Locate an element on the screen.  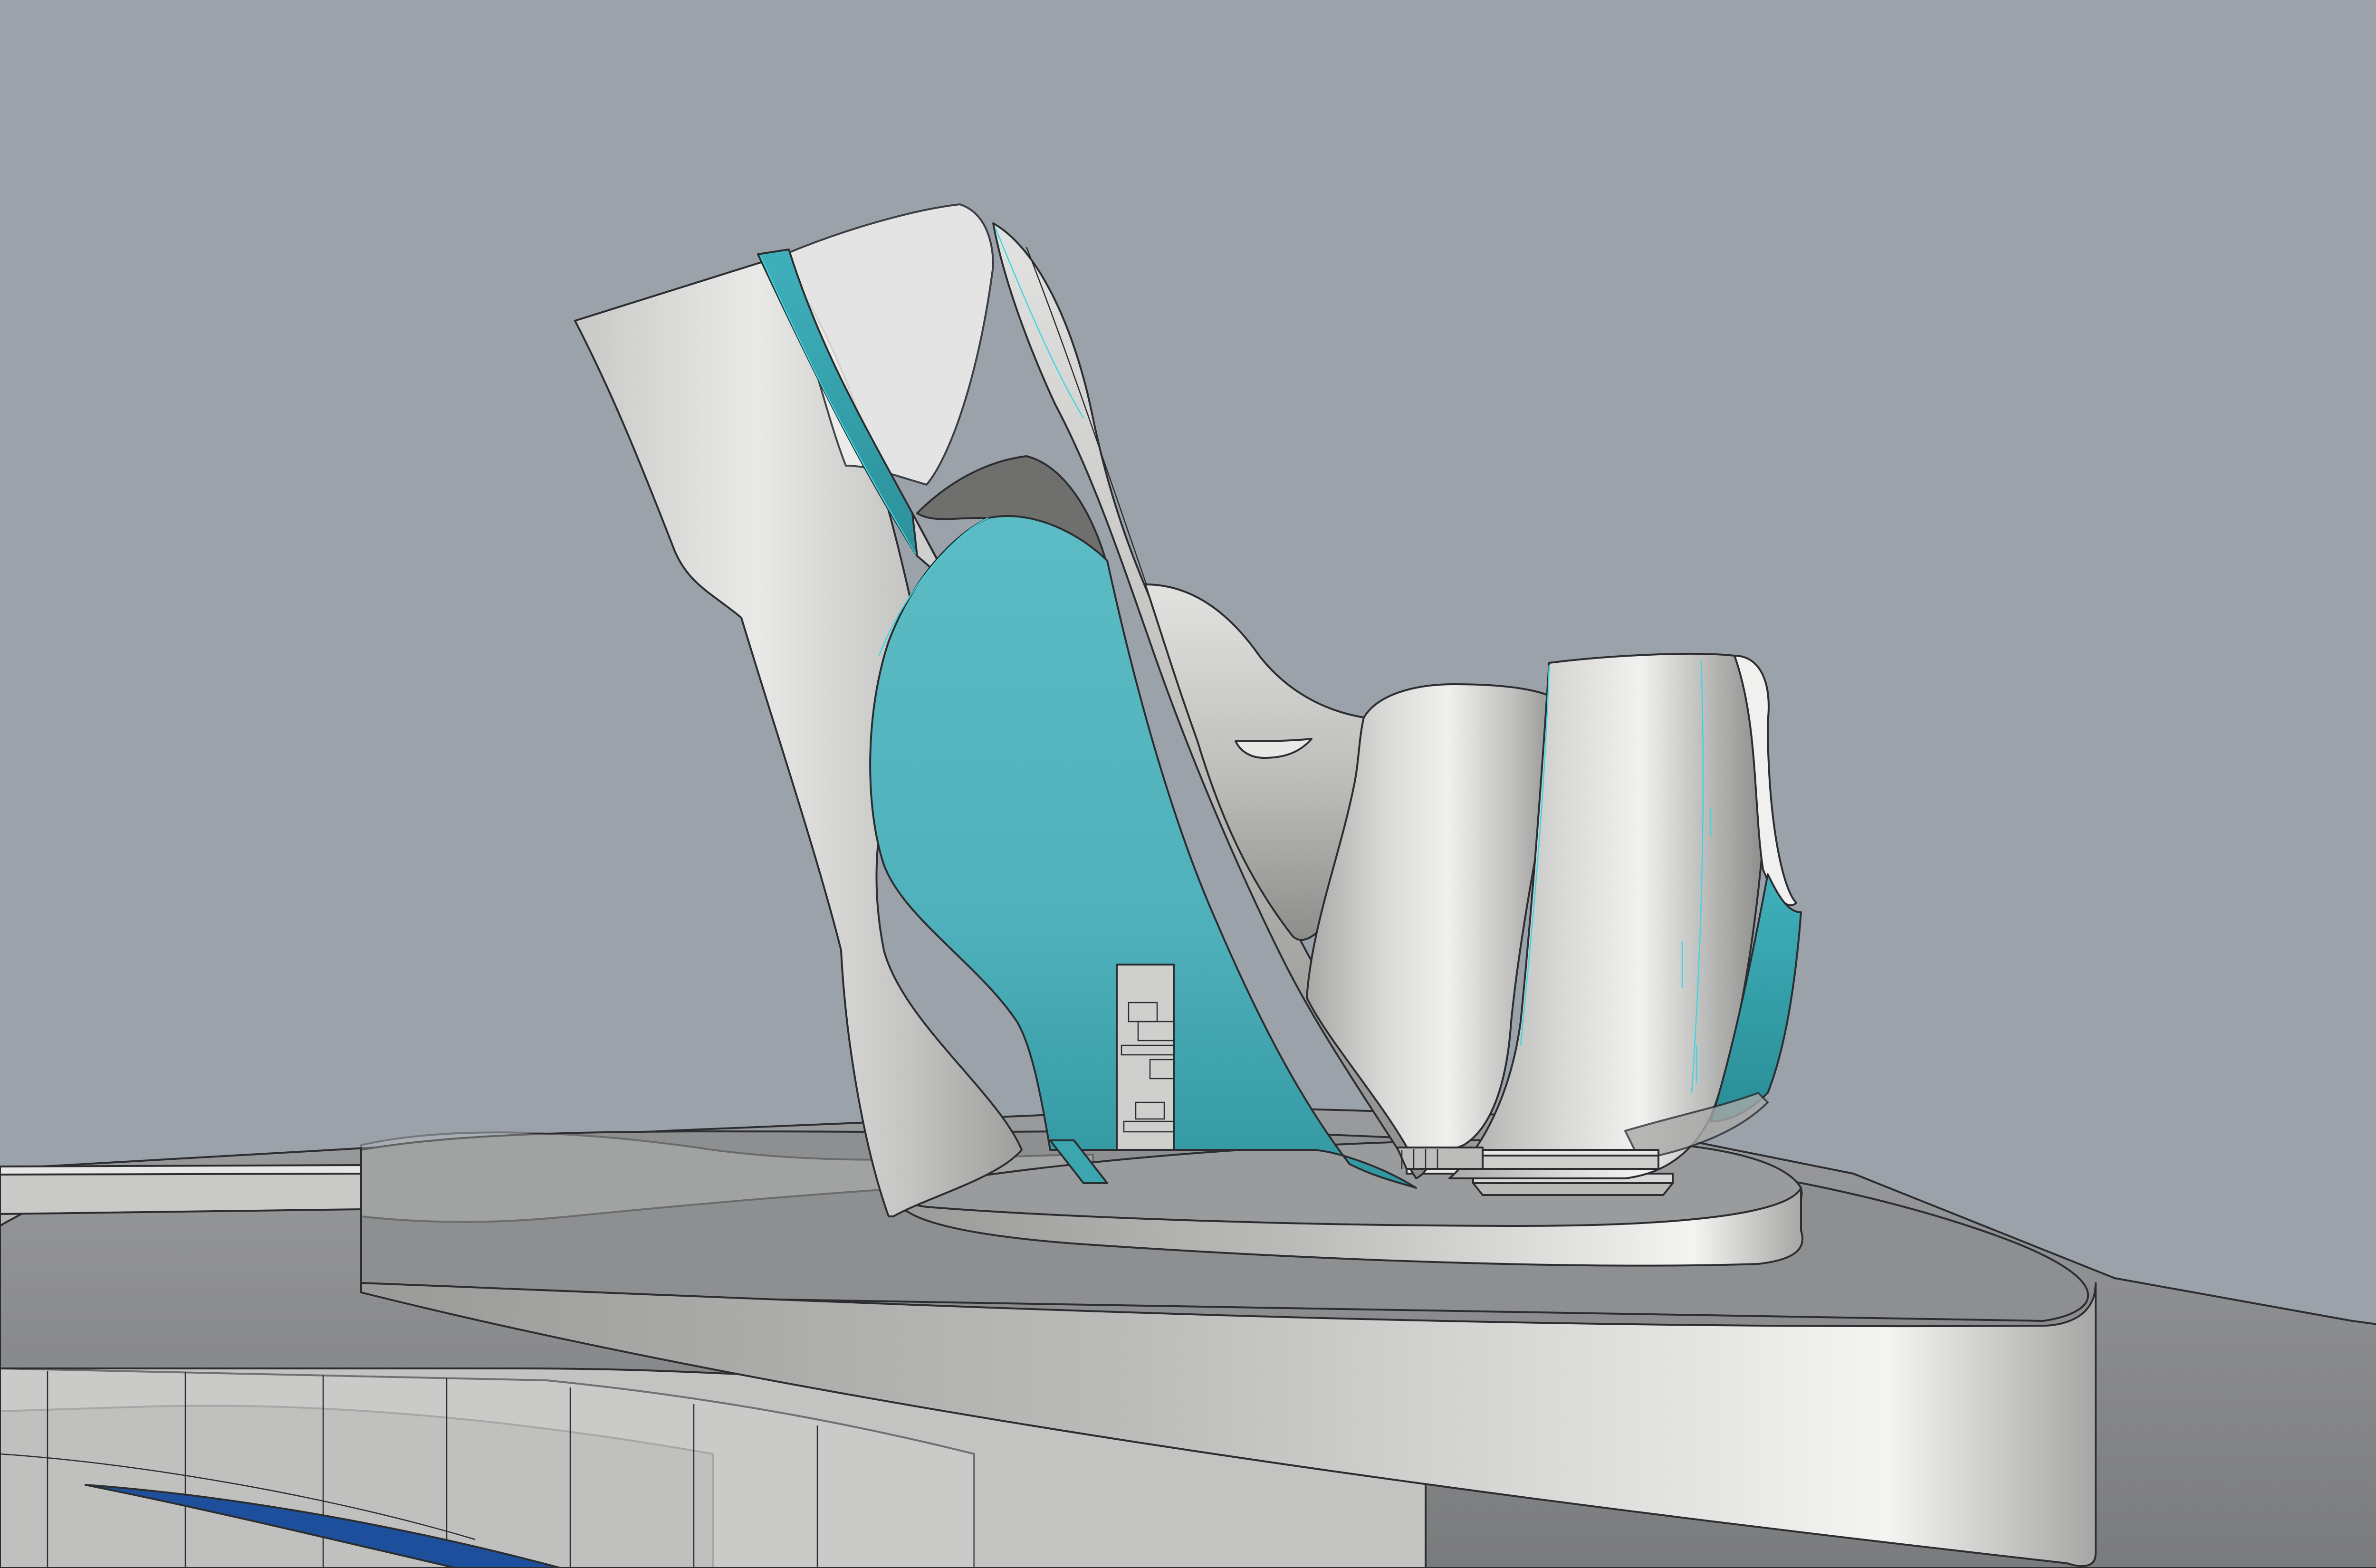
doorway-opening is located at coordinates (1145, 1057).